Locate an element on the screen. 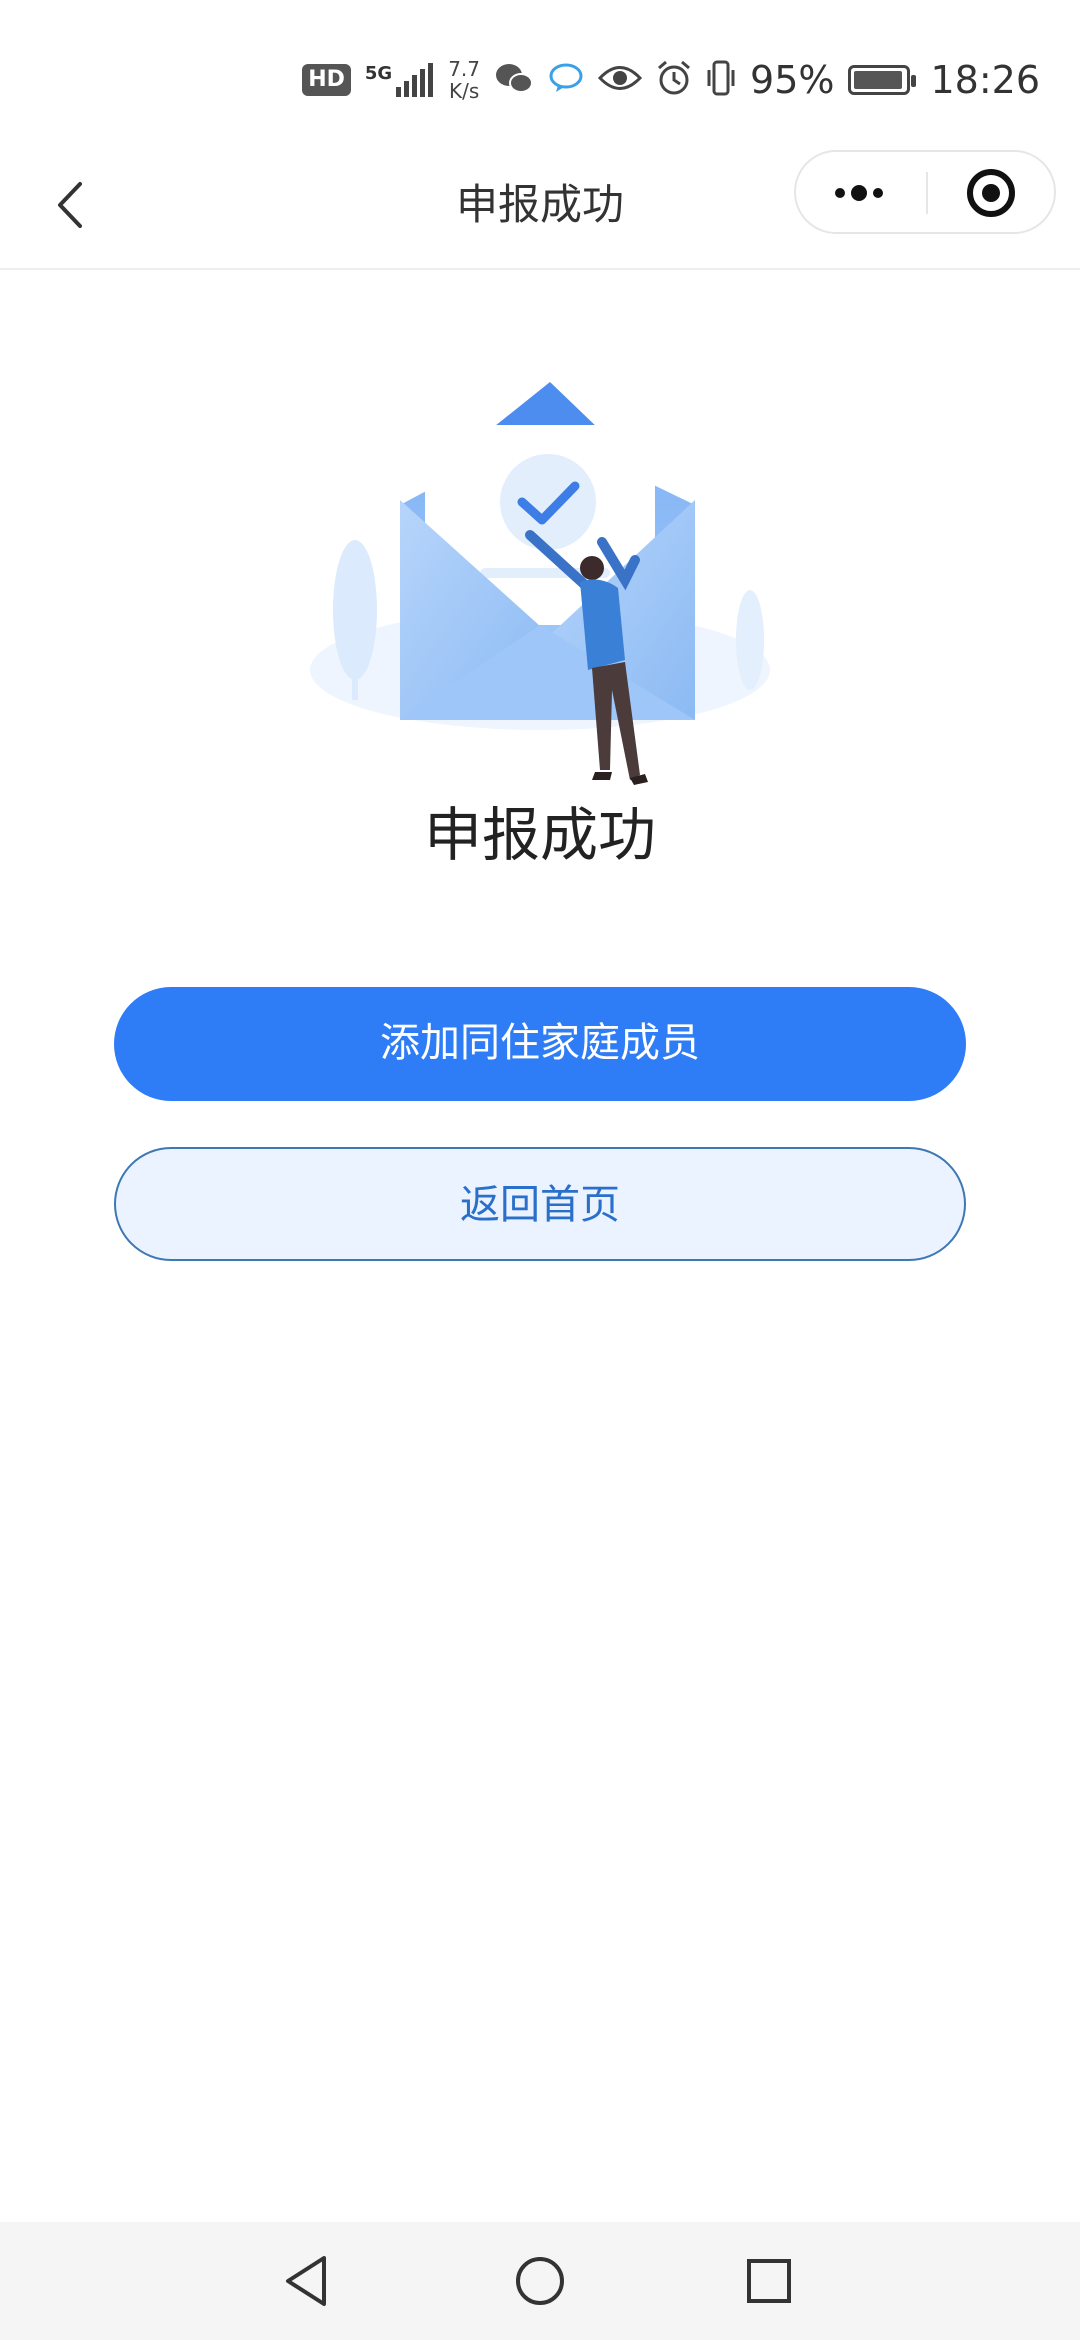 The width and height of the screenshot is (1080, 2340). back-home-button: 返回首页 is located at coordinates (540, 1204).